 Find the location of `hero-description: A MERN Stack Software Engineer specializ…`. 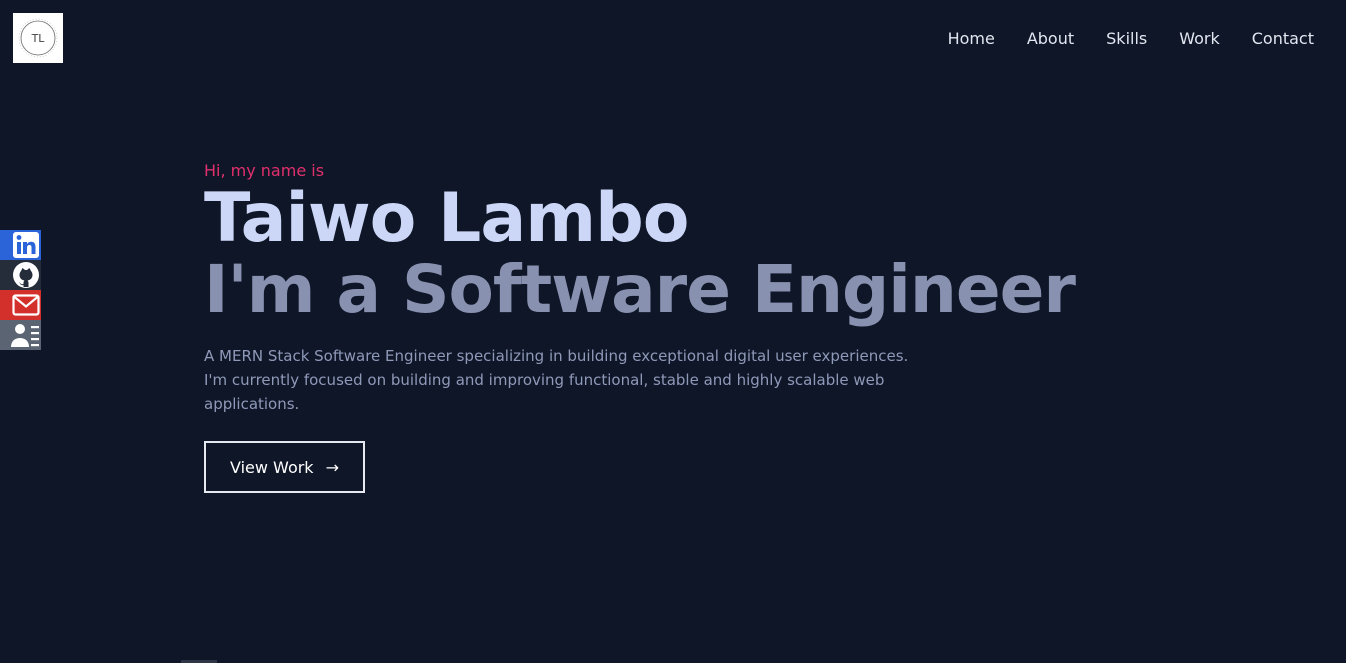

hero-description: A MERN Stack Software Engineer specializ… is located at coordinates (556, 380).